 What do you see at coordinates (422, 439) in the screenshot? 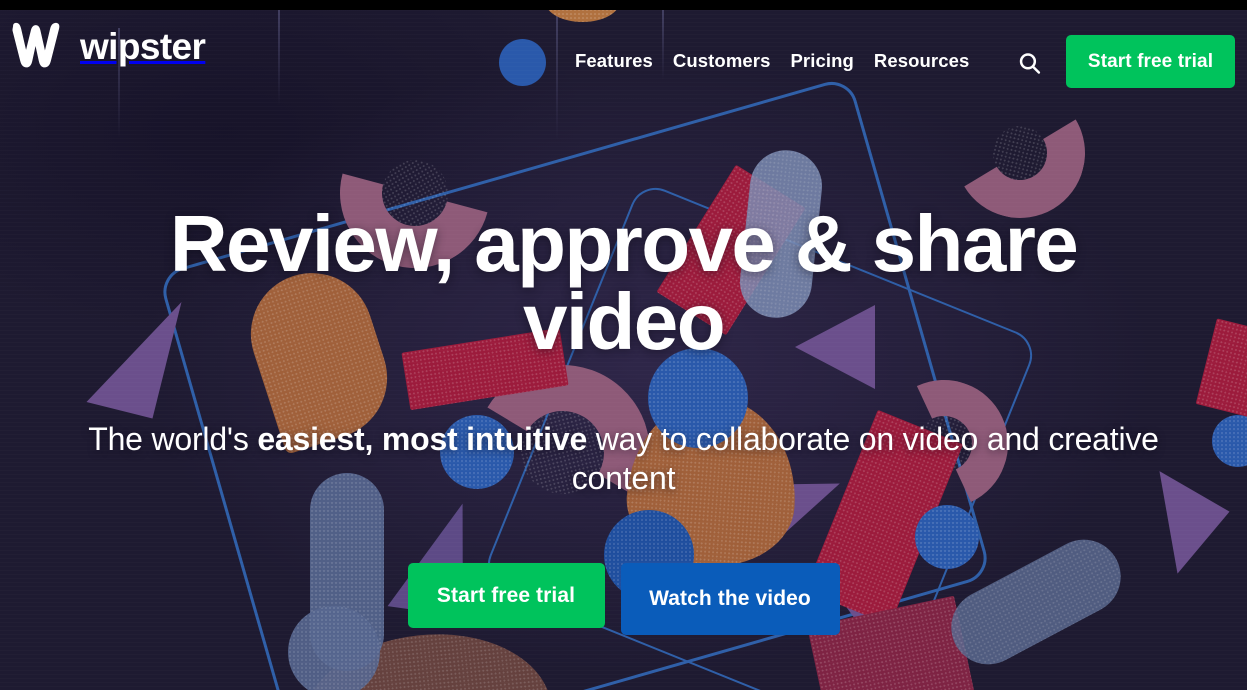
I see `subhead-emphasis: easiest, most intuitive` at bounding box center [422, 439].